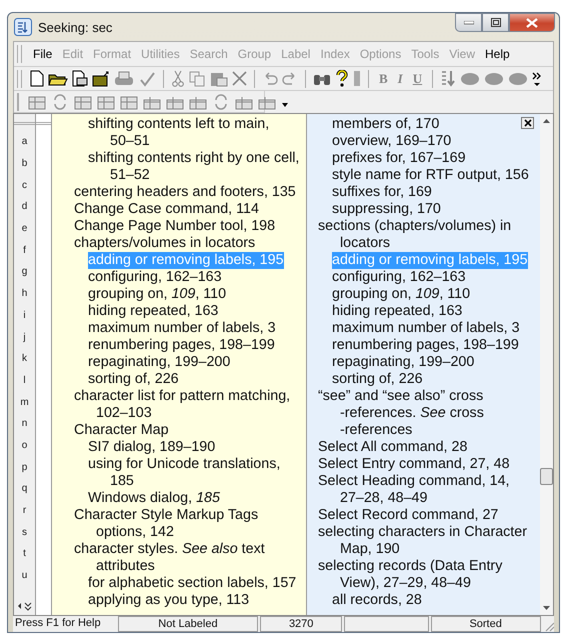 This screenshot has height=636, width=563. What do you see at coordinates (24, 359) in the screenshot?
I see `letter-tab: k` at bounding box center [24, 359].